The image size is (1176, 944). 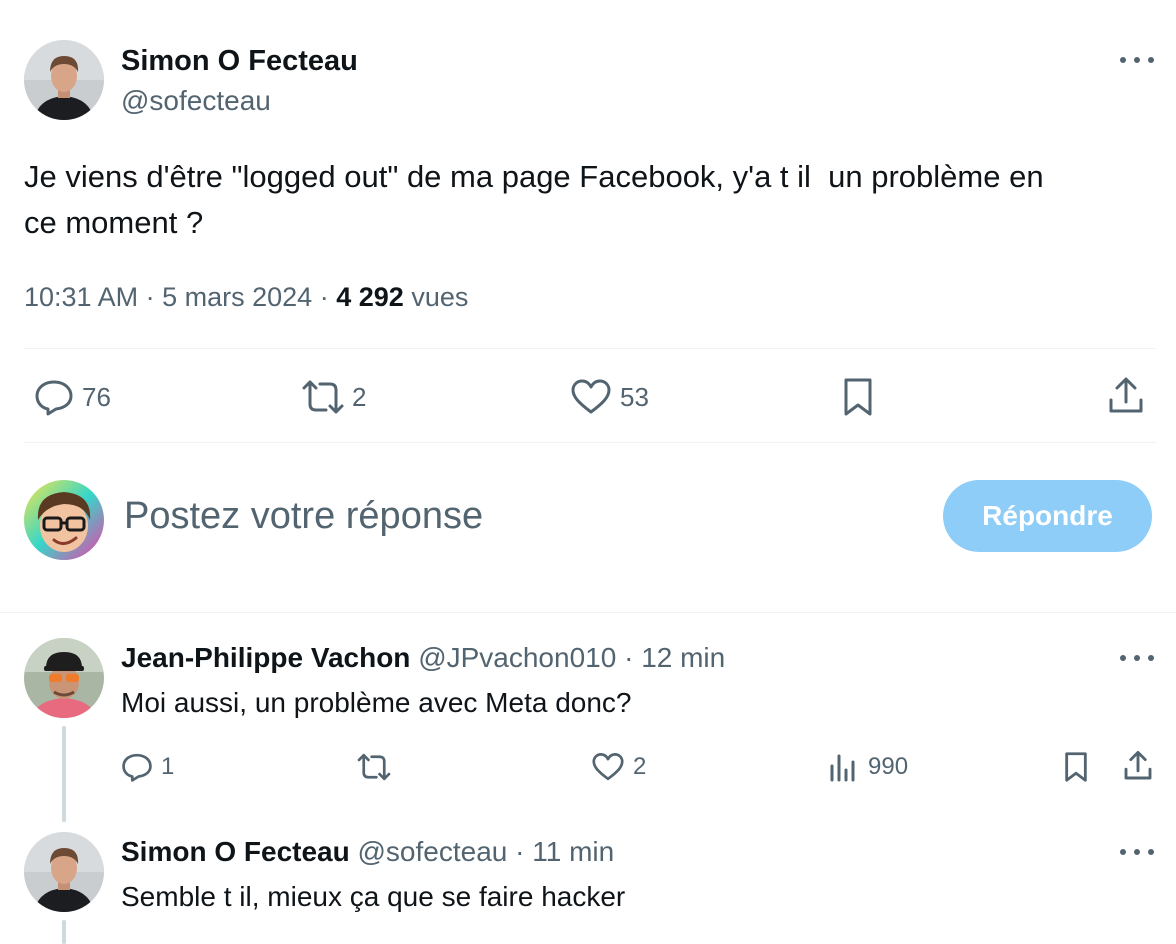 What do you see at coordinates (433, 851) in the screenshot?
I see `reply-author-handle: @sofecteau` at bounding box center [433, 851].